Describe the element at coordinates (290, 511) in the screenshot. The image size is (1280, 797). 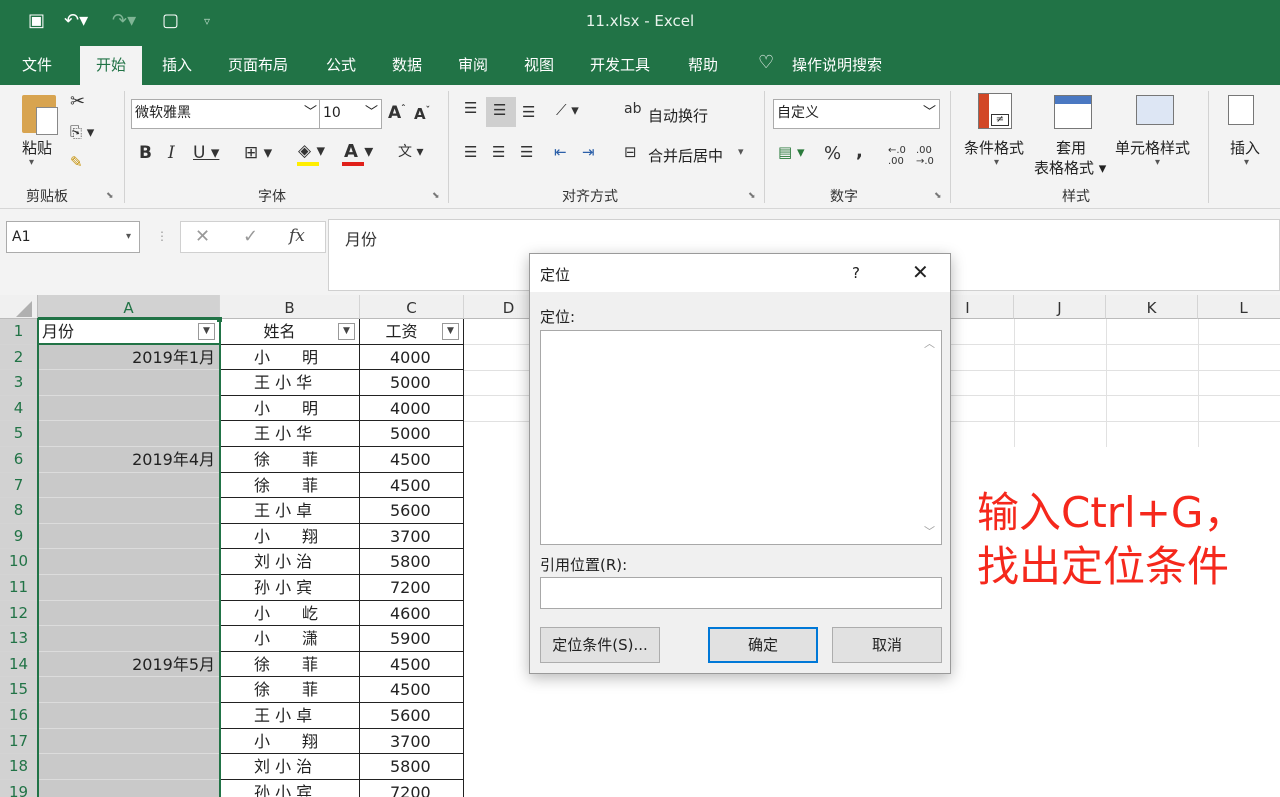
I see `name-cell: 王 小 卓` at that location.